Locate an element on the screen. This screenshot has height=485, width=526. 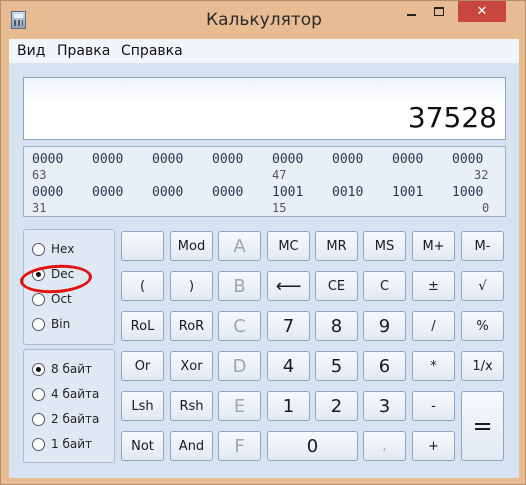
menu-help: Справка is located at coordinates (152, 51).